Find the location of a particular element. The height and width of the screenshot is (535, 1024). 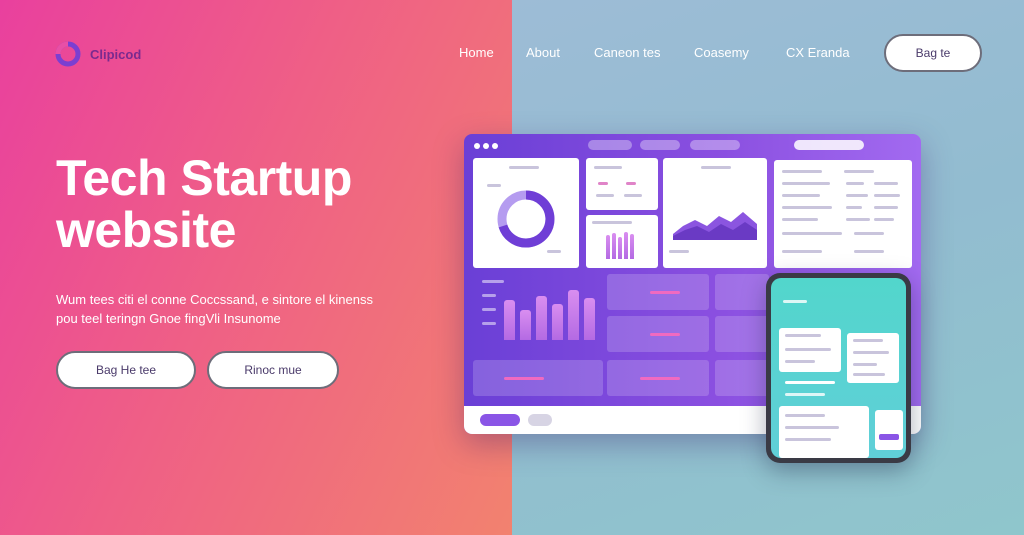

hero-subtitle-line-2: pou teel teringn Gnoe fingVli Insunome is located at coordinates (168, 318).